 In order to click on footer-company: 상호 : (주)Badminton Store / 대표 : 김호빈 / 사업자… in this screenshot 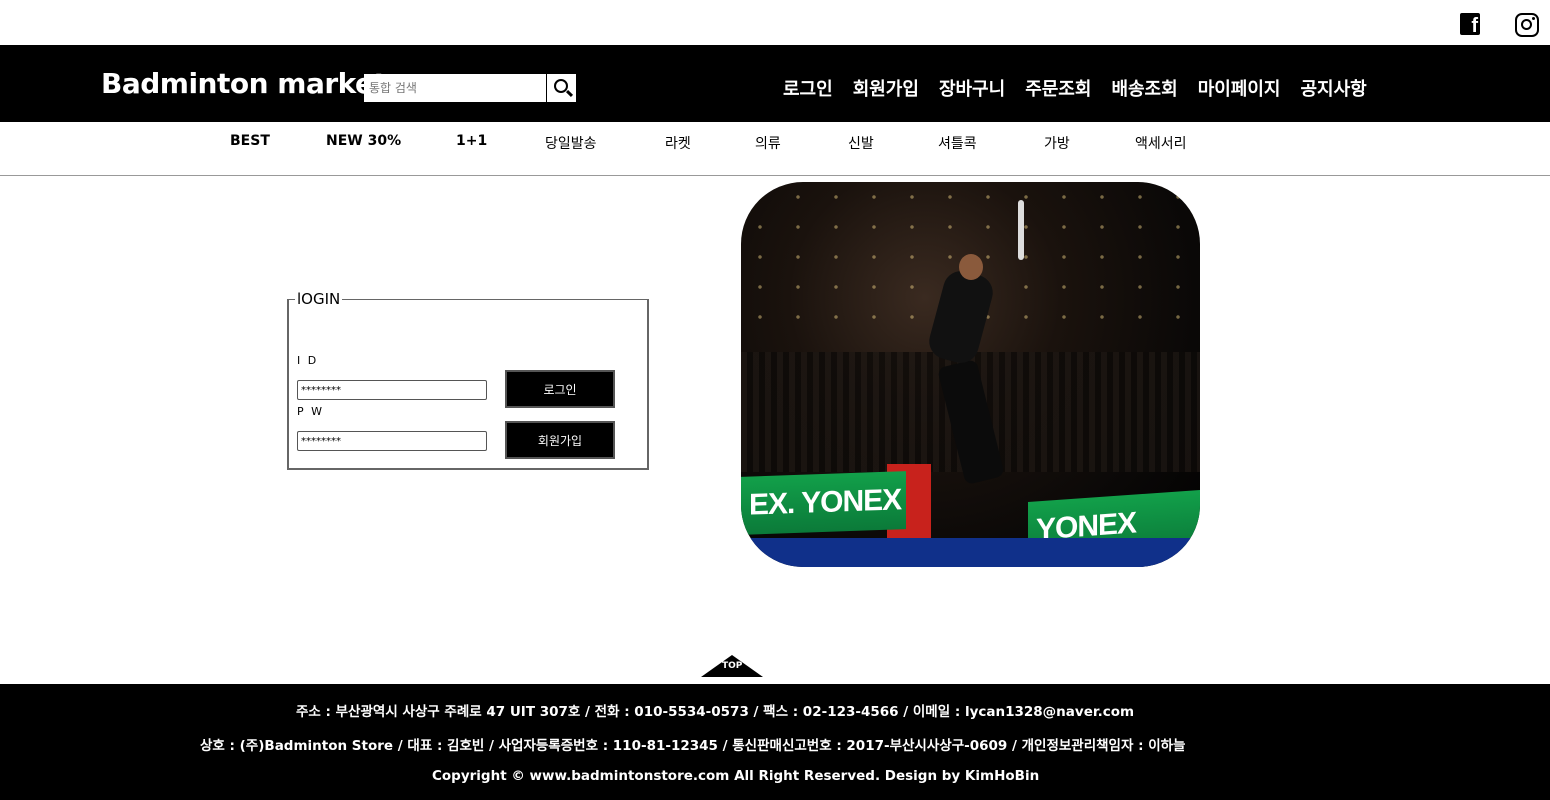, I will do `click(693, 746)`.